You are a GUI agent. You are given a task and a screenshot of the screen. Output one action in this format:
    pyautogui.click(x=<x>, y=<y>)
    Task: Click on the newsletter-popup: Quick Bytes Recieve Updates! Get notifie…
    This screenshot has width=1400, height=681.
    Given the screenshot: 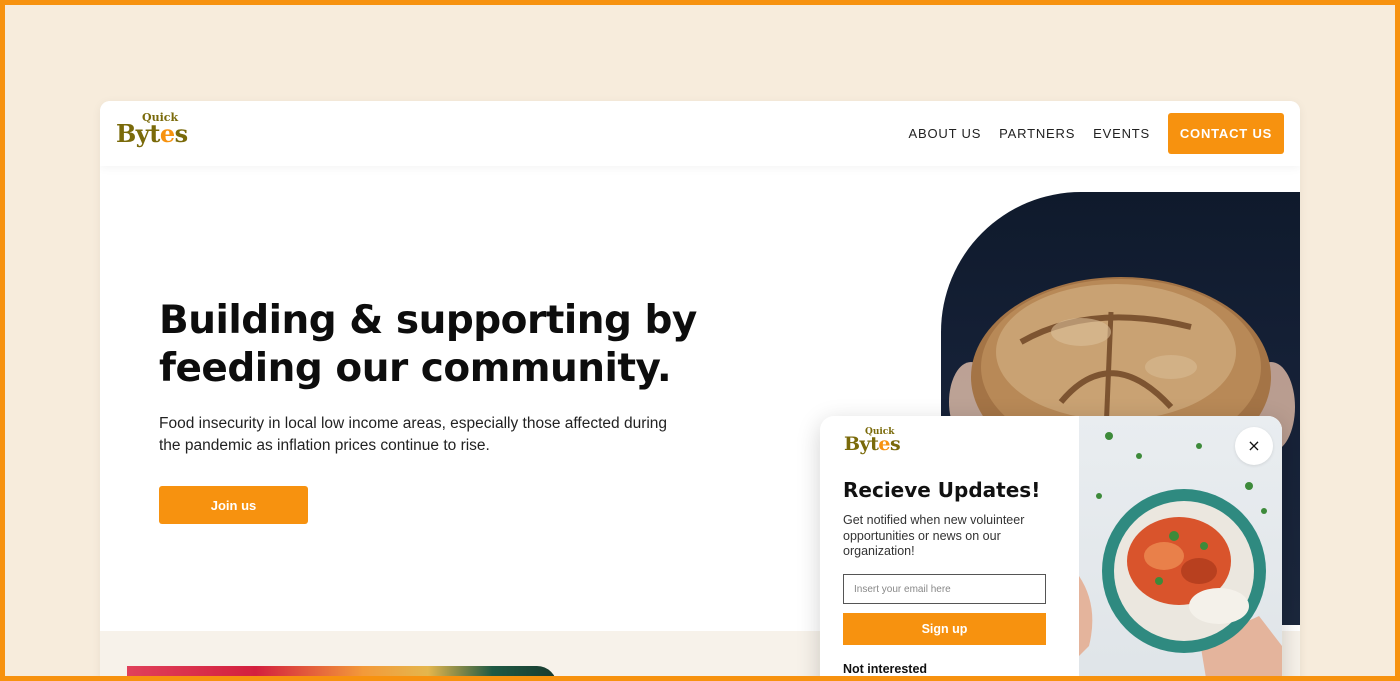 What is the action you would take?
    pyautogui.click(x=1051, y=548)
    